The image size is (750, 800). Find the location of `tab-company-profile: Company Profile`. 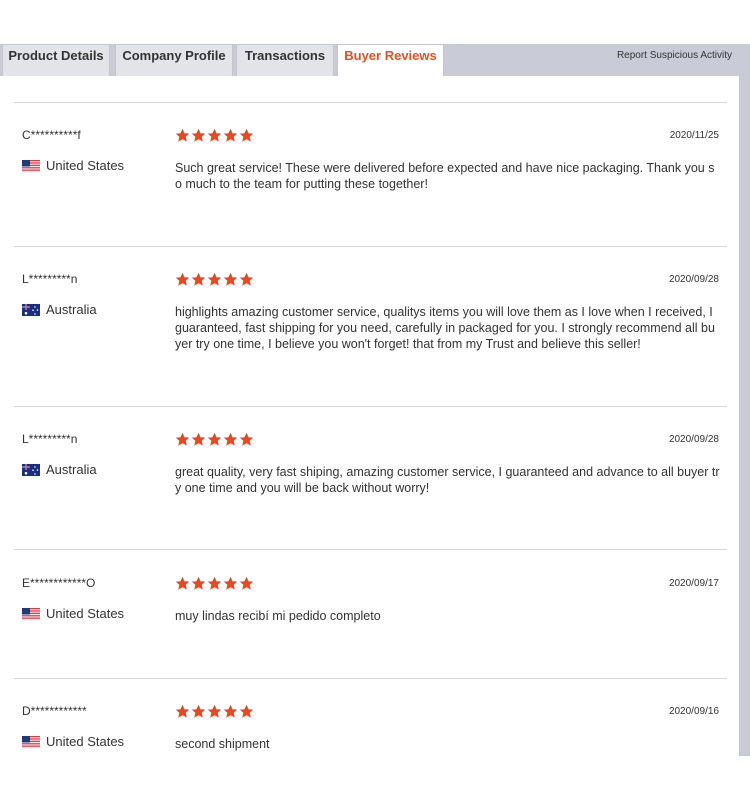

tab-company-profile: Company Profile is located at coordinates (174, 60).